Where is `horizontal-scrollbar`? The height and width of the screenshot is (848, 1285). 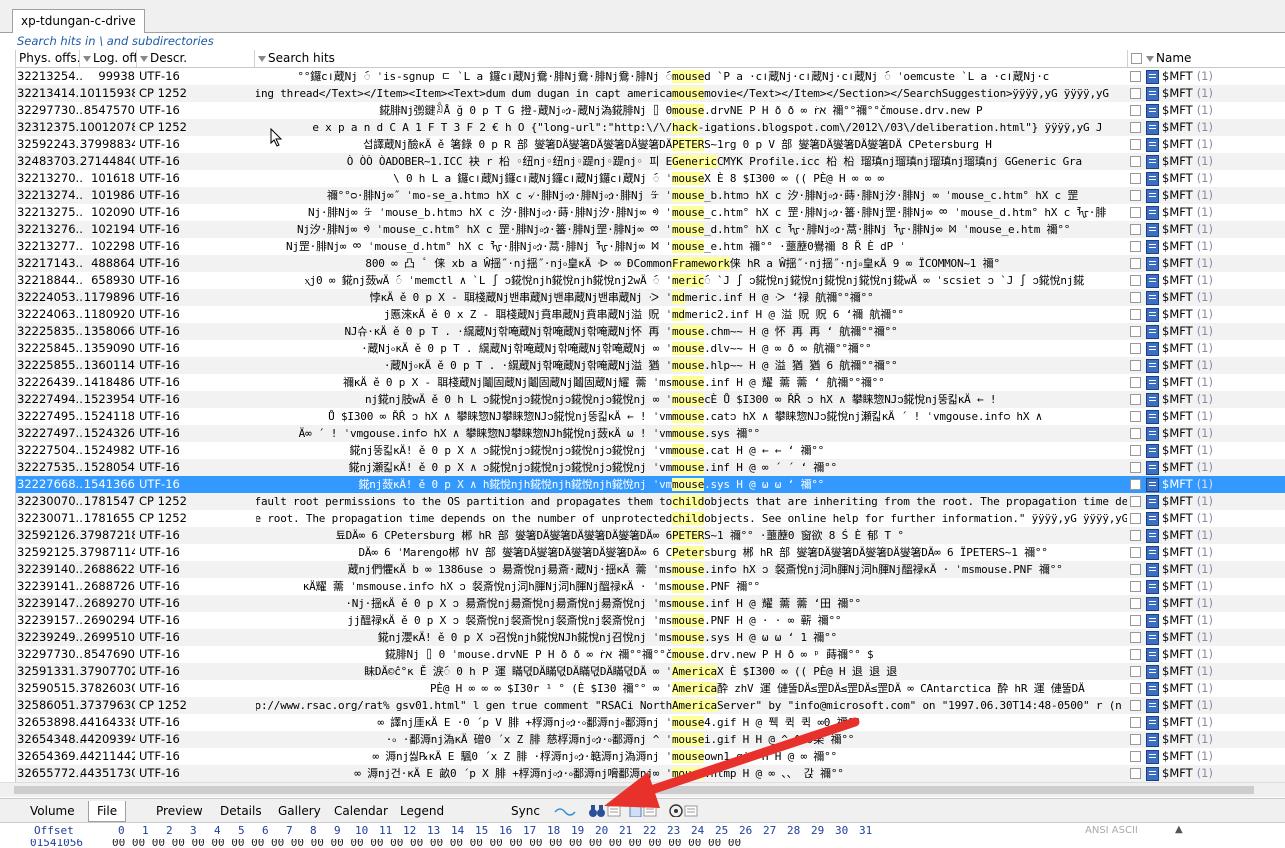 horizontal-scrollbar is located at coordinates (642, 789).